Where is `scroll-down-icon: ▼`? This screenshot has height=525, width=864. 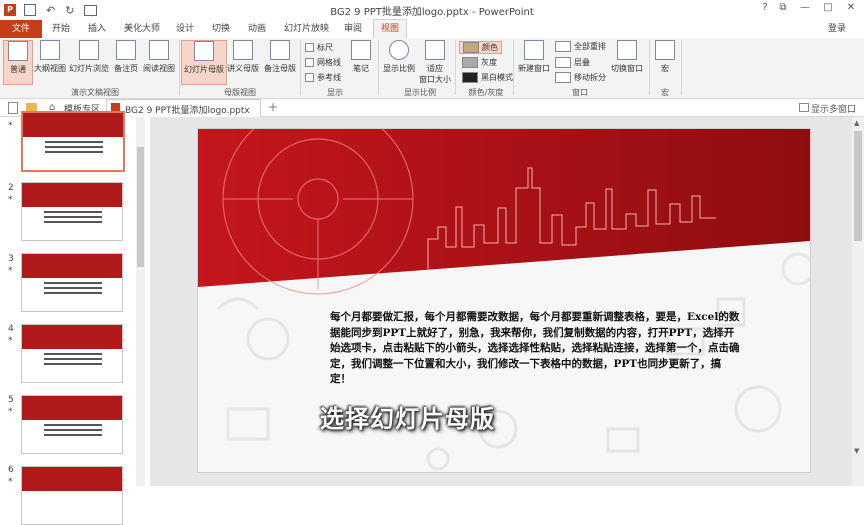
scroll-down-icon: ▼ is located at coordinates (856, 451).